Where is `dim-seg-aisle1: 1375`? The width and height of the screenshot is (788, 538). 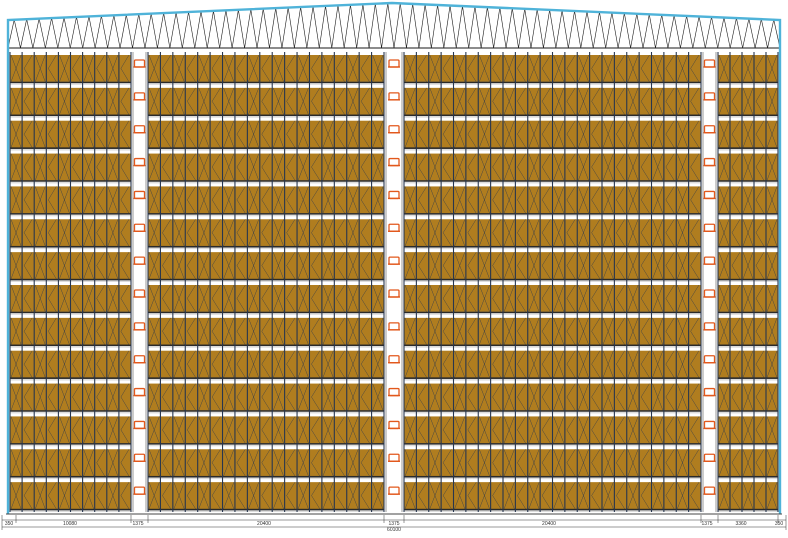
dim-seg-aisle1: 1375 is located at coordinates (137, 524).